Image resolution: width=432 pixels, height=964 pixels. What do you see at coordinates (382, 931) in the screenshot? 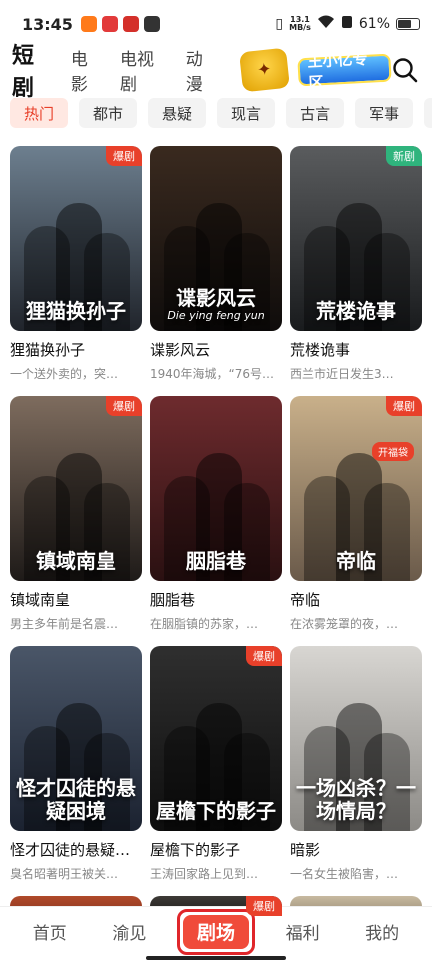
I see `tab-mine: 我的` at bounding box center [382, 931].